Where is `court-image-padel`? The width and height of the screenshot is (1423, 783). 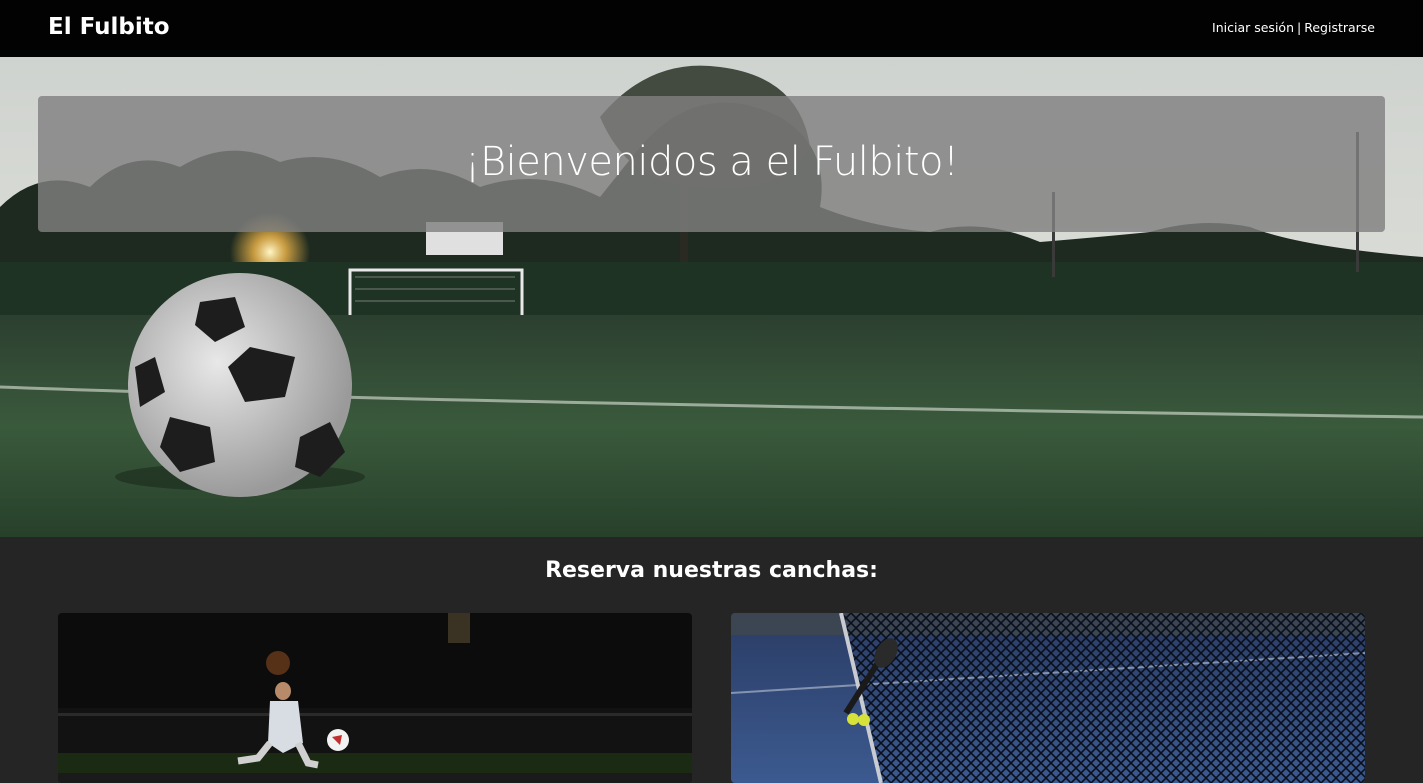
court-image-padel is located at coordinates (1048, 698).